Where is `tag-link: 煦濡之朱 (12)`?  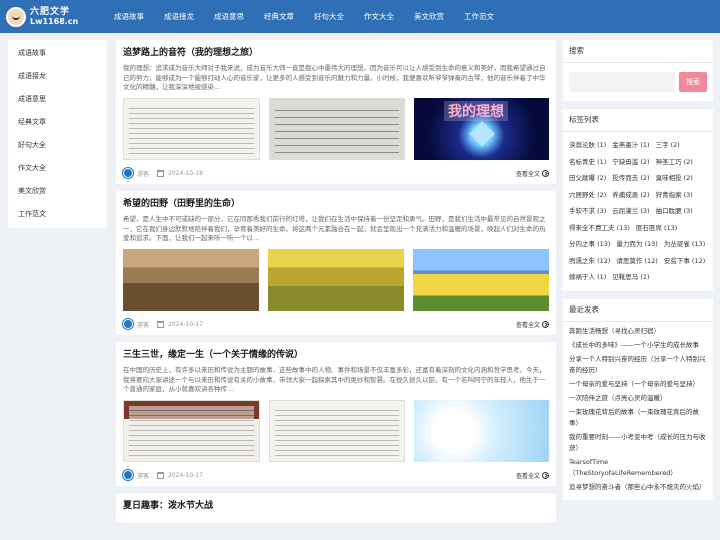
tag-link: 煦濡之朱 (12) is located at coordinates (589, 261).